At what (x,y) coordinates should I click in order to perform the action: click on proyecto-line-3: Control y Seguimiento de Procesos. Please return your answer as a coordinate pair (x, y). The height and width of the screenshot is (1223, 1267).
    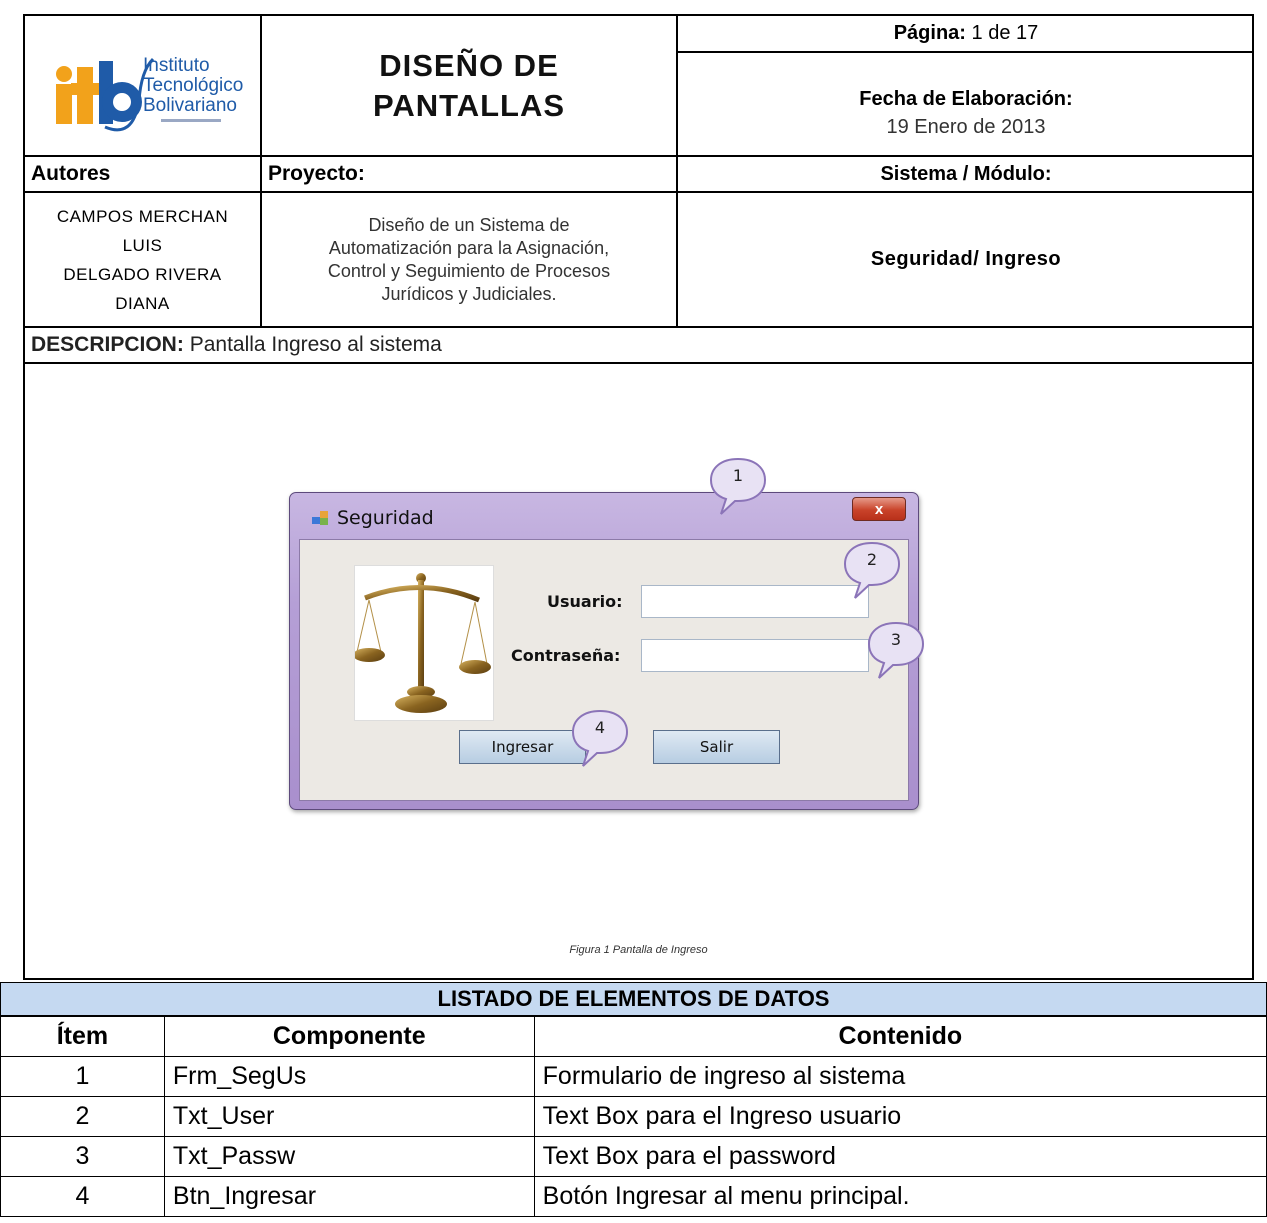
    Looking at the image, I should click on (469, 270).